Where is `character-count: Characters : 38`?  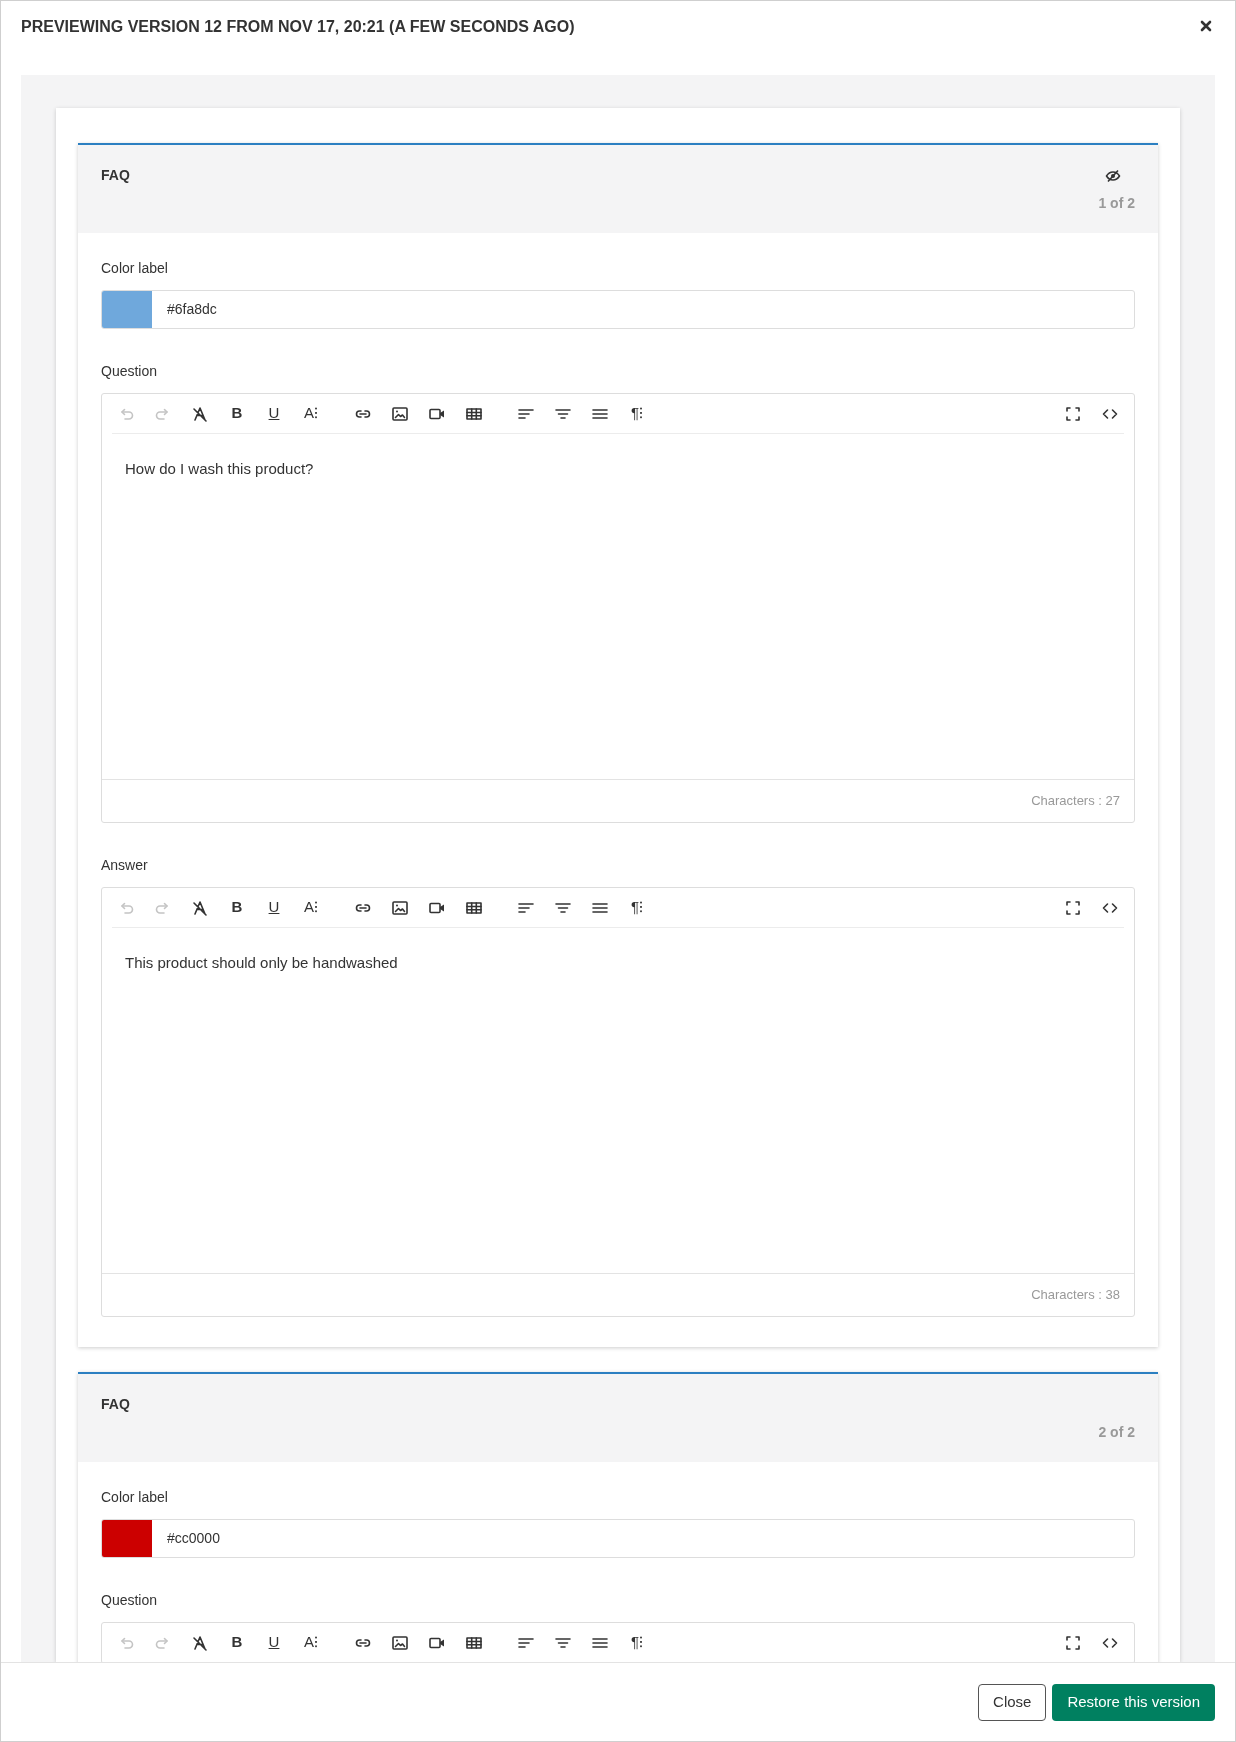
character-count: Characters : 38 is located at coordinates (1075, 1295).